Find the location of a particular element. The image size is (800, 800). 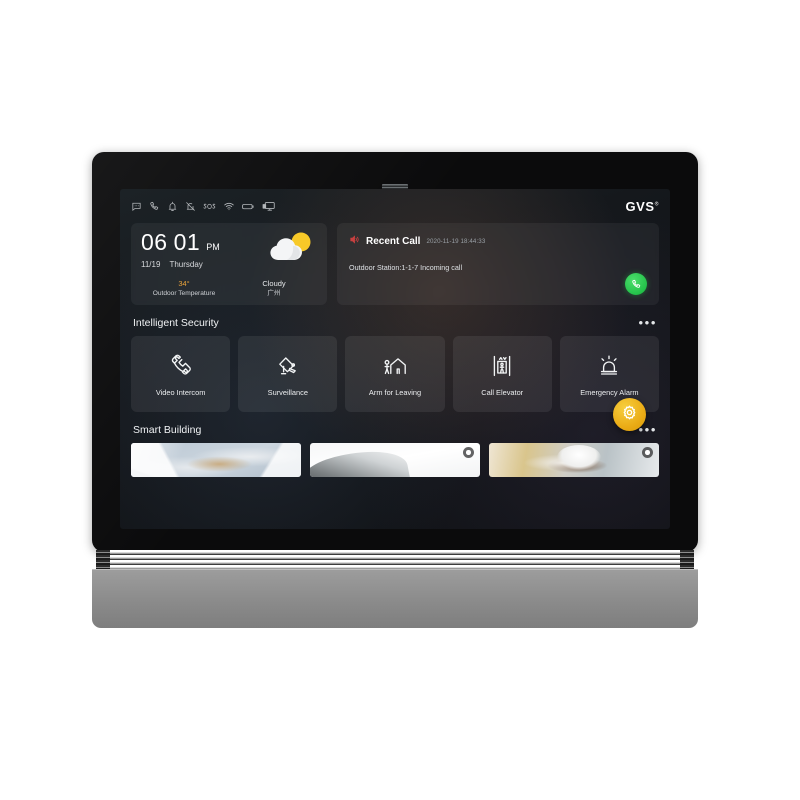

stand-grille is located at coordinates (395, 560).